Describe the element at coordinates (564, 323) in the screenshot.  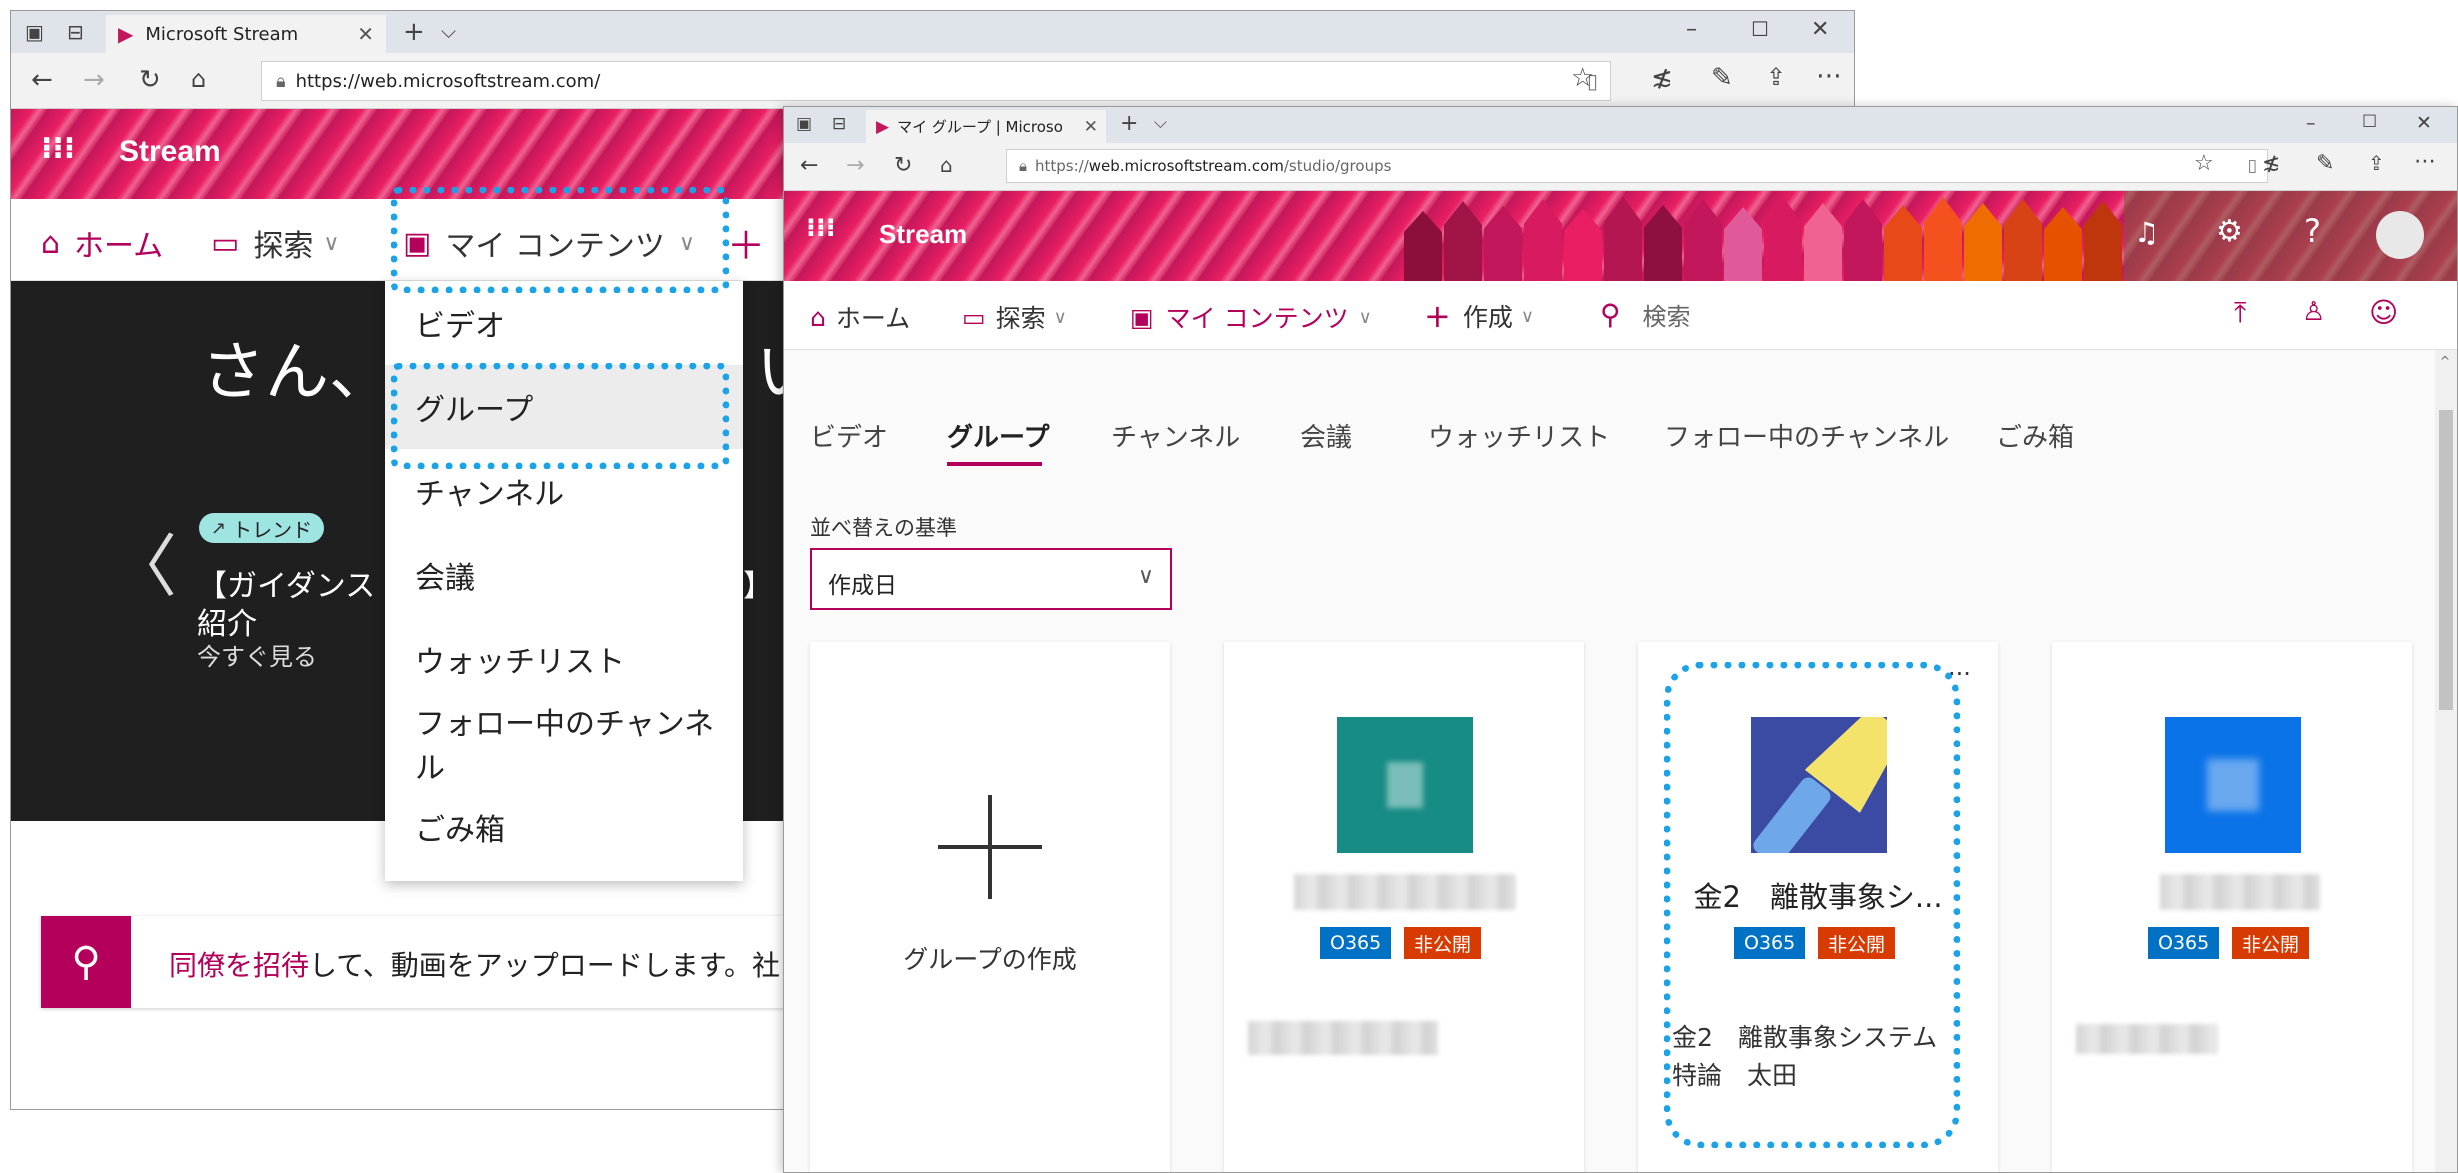
I see `menu-item-video: ビデオ` at that location.